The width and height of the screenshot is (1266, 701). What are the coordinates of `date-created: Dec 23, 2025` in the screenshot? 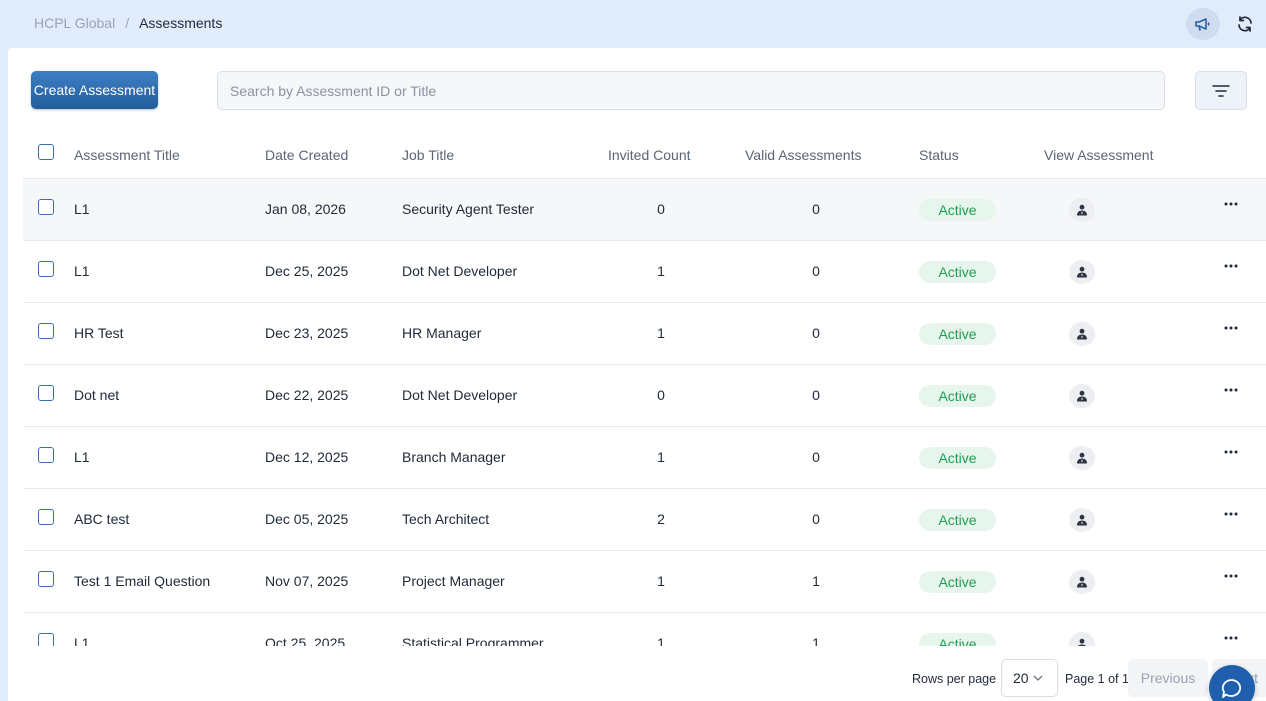 It's located at (307, 333).